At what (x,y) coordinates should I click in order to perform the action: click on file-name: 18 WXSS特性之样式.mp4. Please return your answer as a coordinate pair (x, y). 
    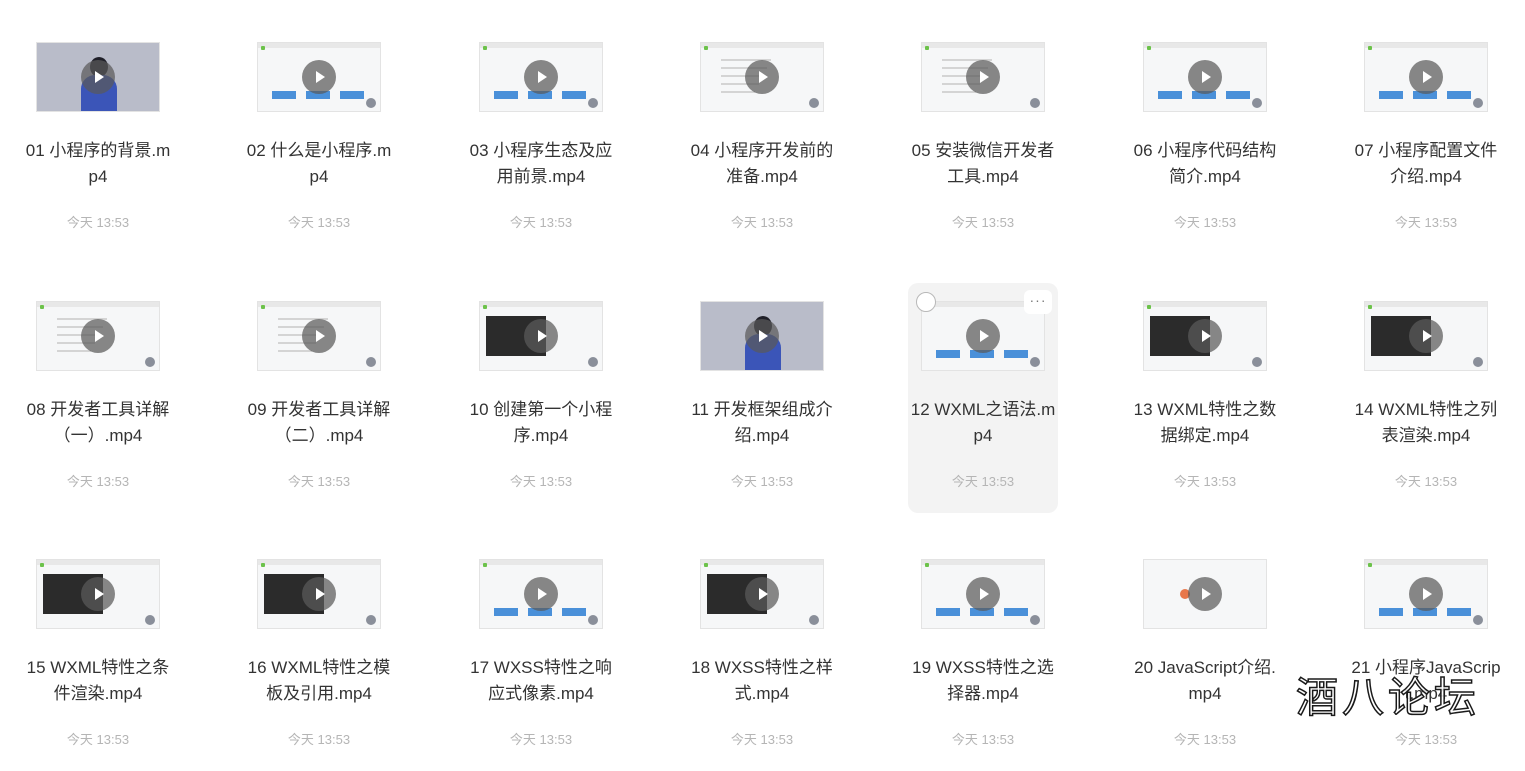
    Looking at the image, I should click on (762, 680).